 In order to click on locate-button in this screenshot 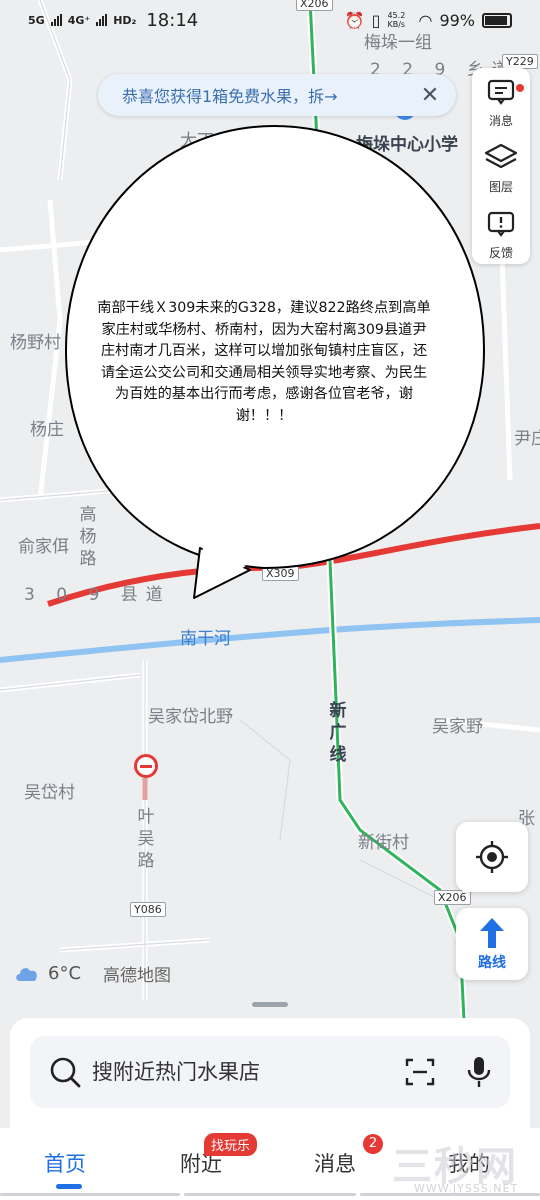, I will do `click(492, 857)`.